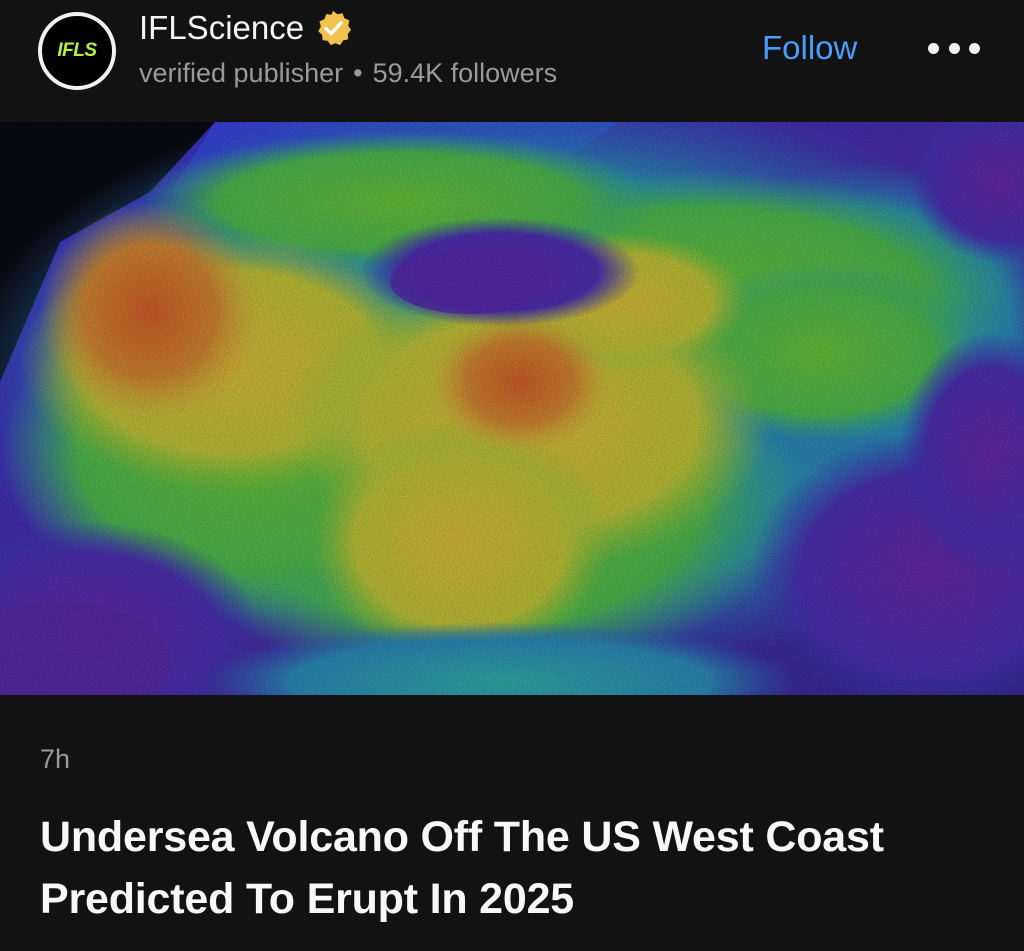 Image resolution: width=1024 pixels, height=951 pixels. I want to click on verified-badge-icon, so click(335, 28).